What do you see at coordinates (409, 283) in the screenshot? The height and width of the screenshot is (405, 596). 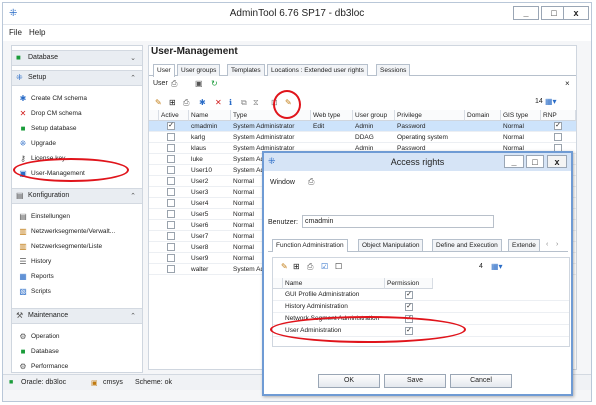 I see `header-permission: Permission` at bounding box center [409, 283].